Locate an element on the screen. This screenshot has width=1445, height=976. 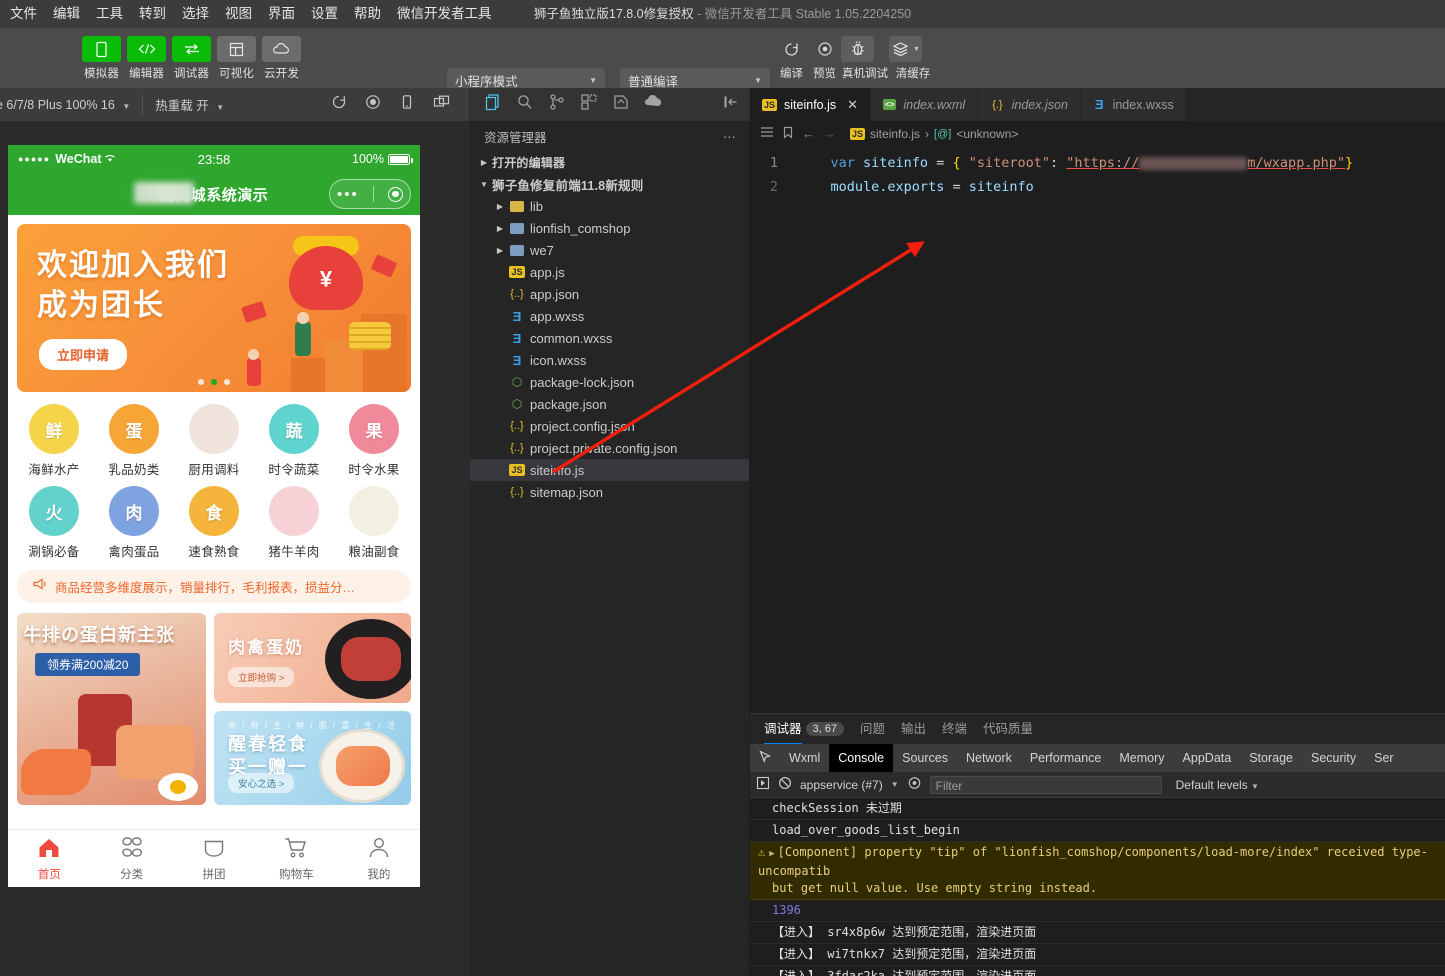
panel-tab-代码质量: 代码质量 is located at coordinates (1008, 729).